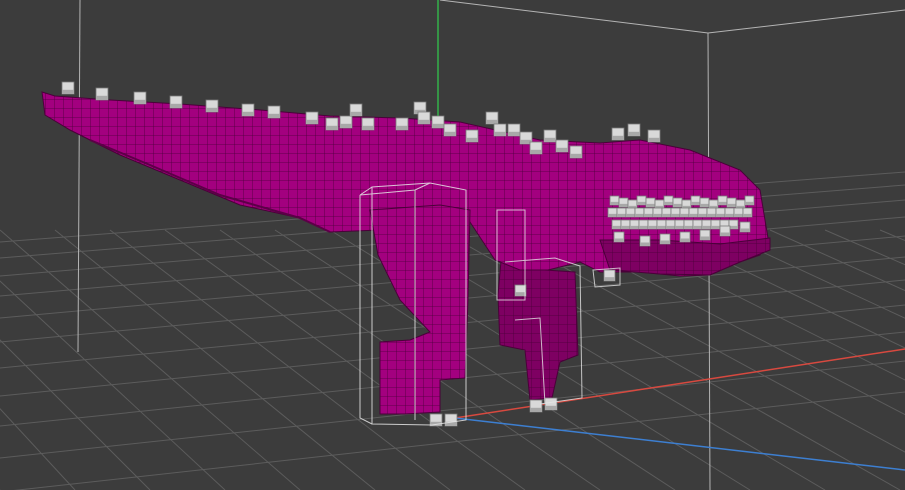 This screenshot has width=905, height=490. I want to click on z-axis, so click(679, 444).